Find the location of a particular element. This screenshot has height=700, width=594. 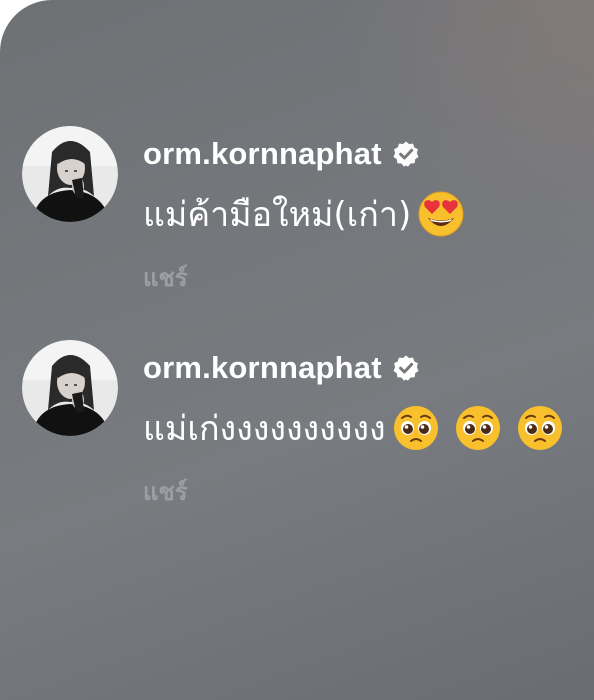

comment-text: แม่ค้ามือใหม่(เก่า) is located at coordinates (277, 215).